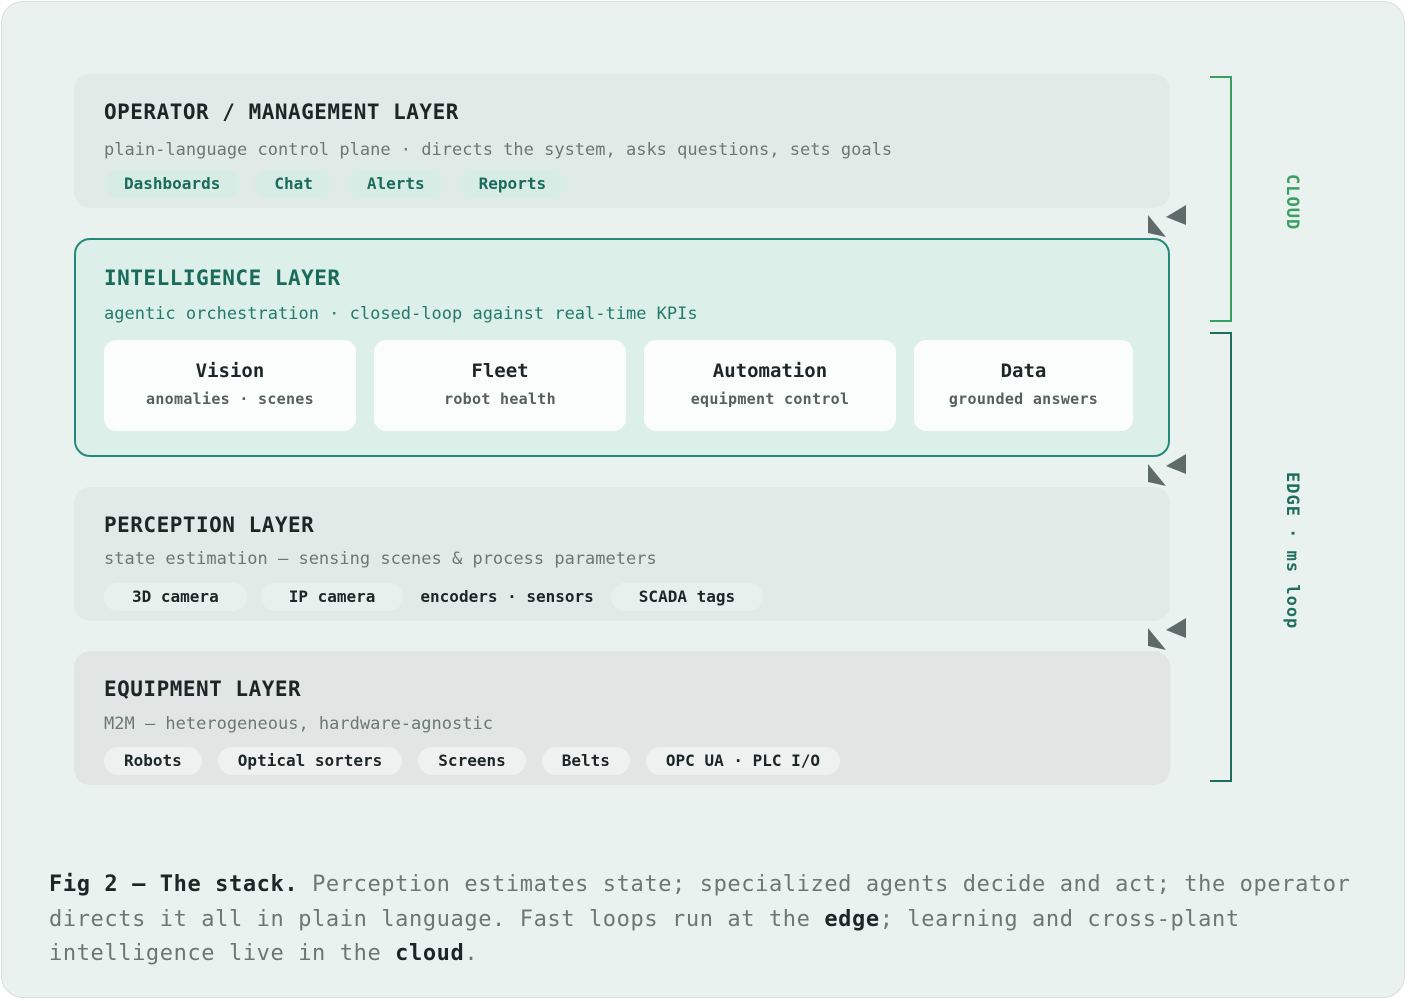 Image resolution: width=1408 pixels, height=1001 pixels. Describe the element at coordinates (687, 597) in the screenshot. I see `chip-scada-tags: SCADA tags` at that location.